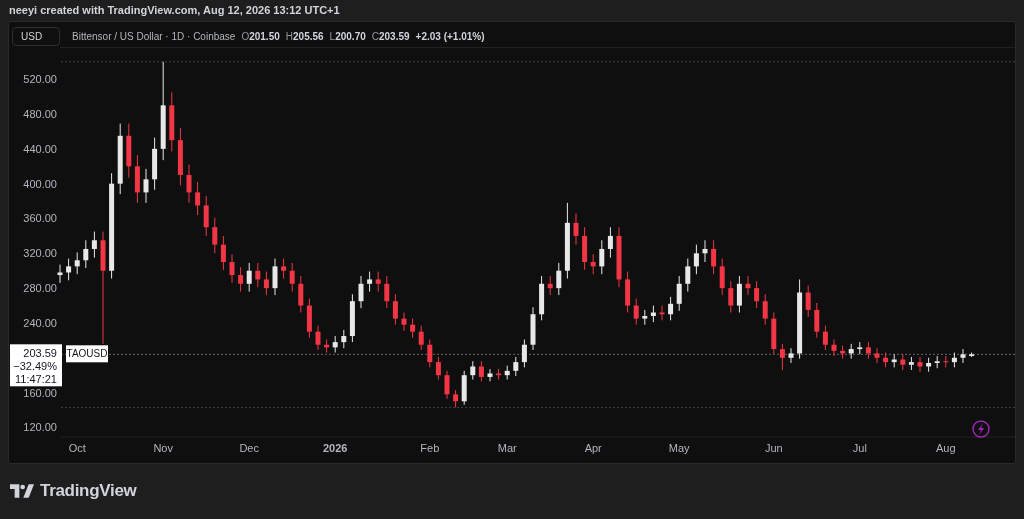 Image resolution: width=1024 pixels, height=519 pixels. What do you see at coordinates (593, 448) in the screenshot?
I see `axis-label: Apr` at bounding box center [593, 448].